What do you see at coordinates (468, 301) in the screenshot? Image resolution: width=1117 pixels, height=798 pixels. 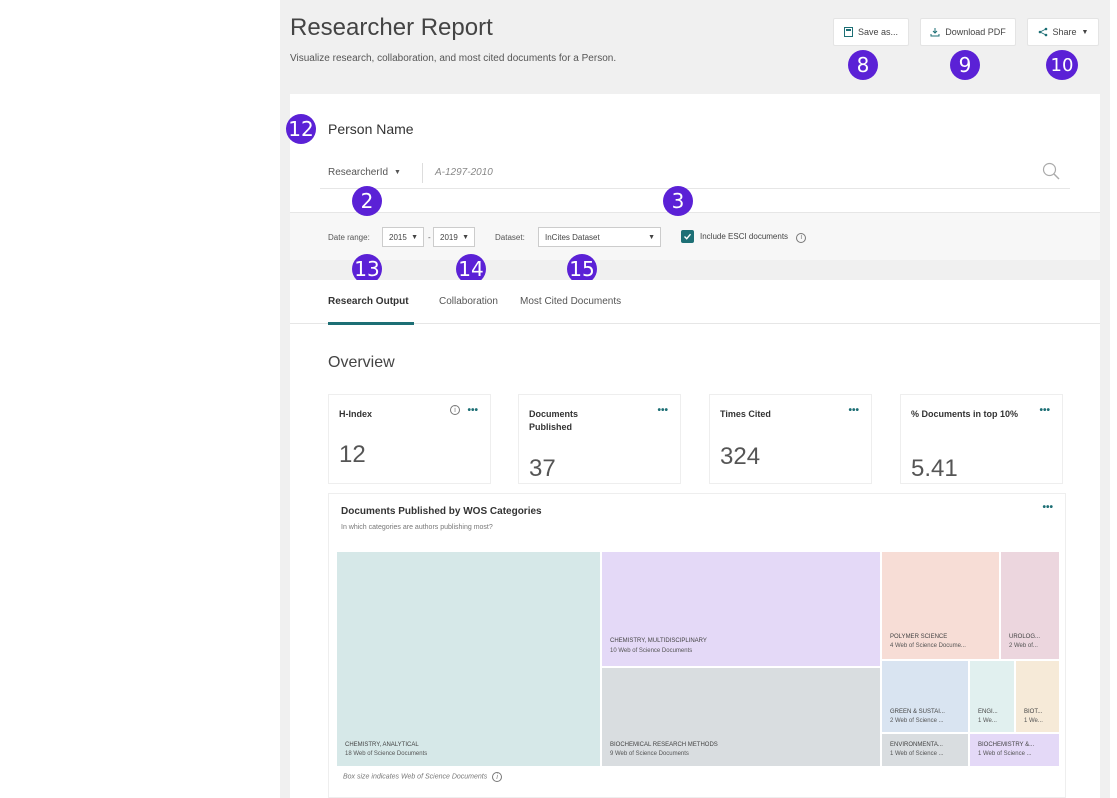 I see `tab-collaboration: Collaboration` at bounding box center [468, 301].